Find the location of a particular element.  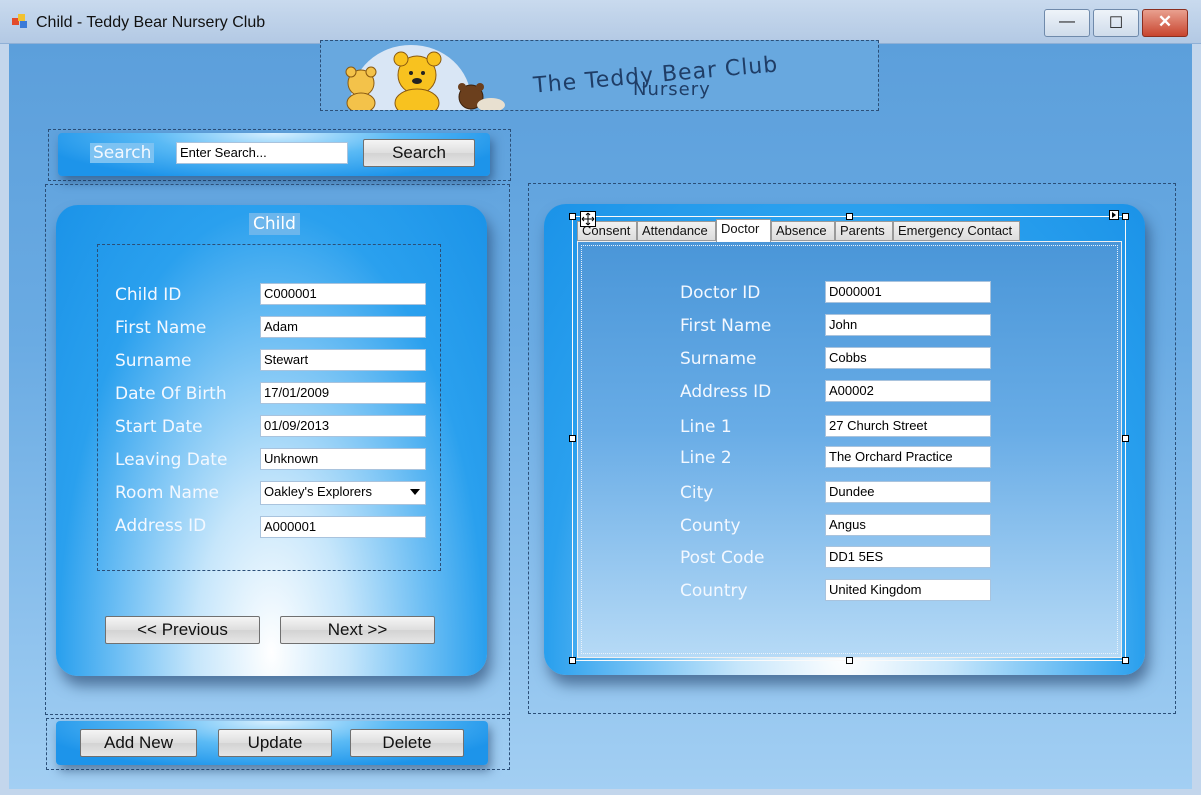

start-date-field: 01/09/2013 is located at coordinates (343, 426).